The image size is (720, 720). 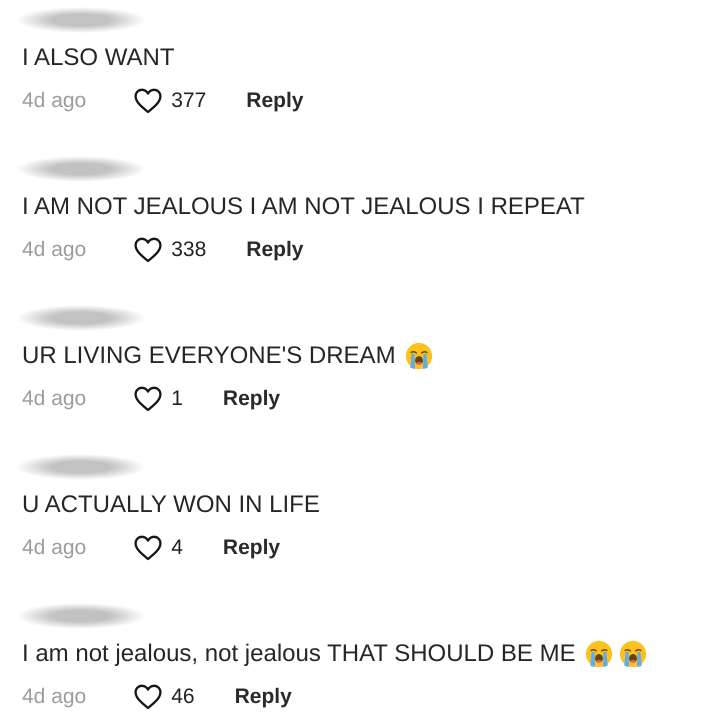 I want to click on comment-text: I ALSO WANT, so click(x=98, y=58).